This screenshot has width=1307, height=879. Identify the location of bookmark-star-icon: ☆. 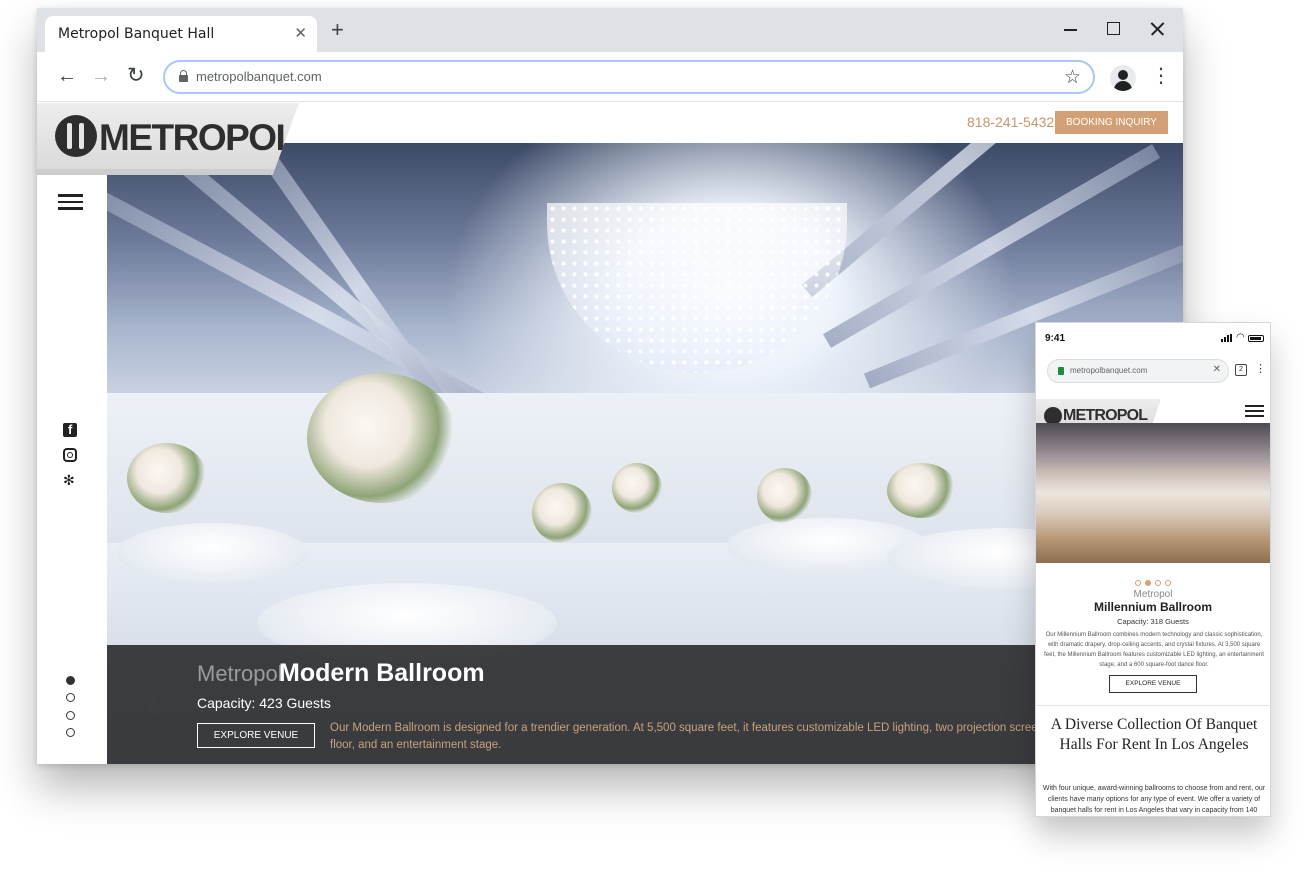
(1072, 77).